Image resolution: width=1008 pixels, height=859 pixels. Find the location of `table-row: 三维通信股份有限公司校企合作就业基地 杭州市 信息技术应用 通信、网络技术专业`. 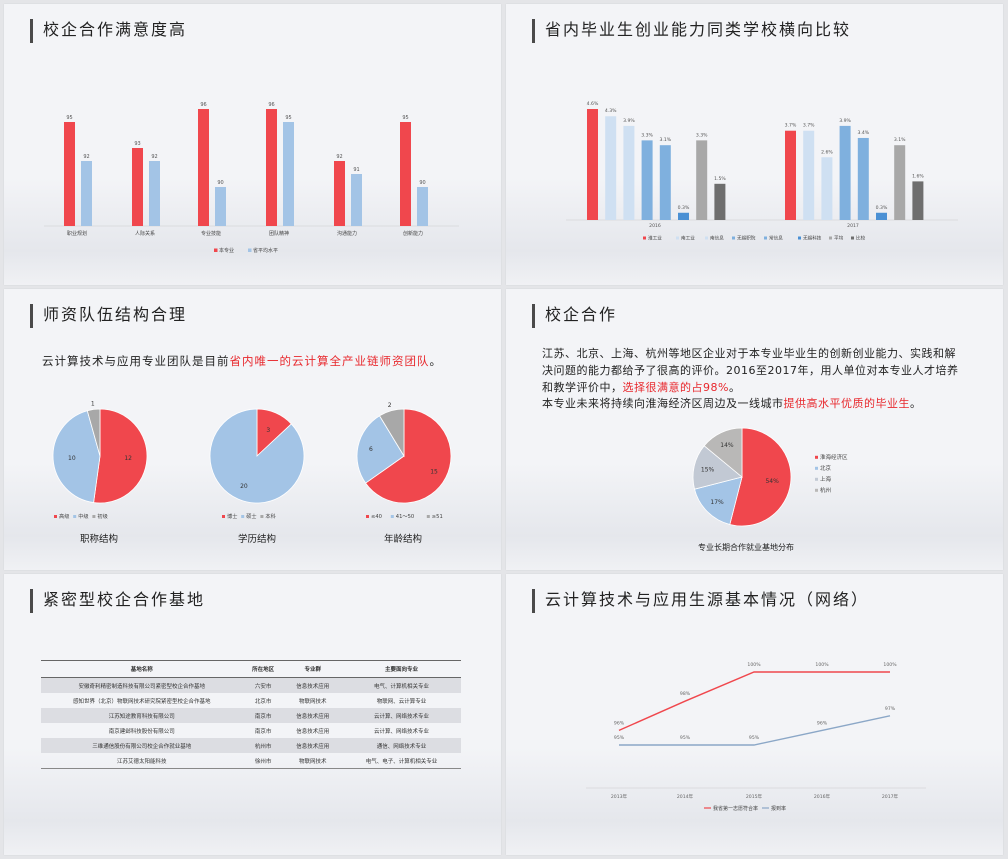

table-row: 三维通信股份有限公司校企合作就业基地 杭州市 信息技术应用 通信、网络技术专业 is located at coordinates (251, 745).